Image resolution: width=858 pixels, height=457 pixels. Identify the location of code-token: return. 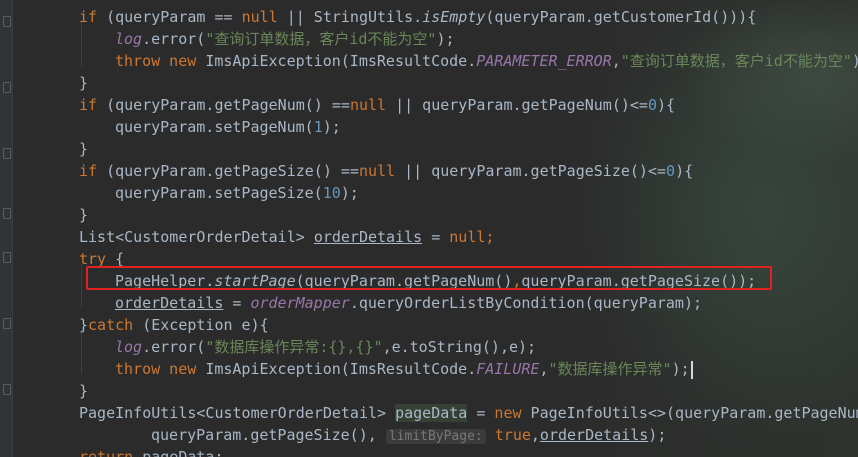
(106, 452).